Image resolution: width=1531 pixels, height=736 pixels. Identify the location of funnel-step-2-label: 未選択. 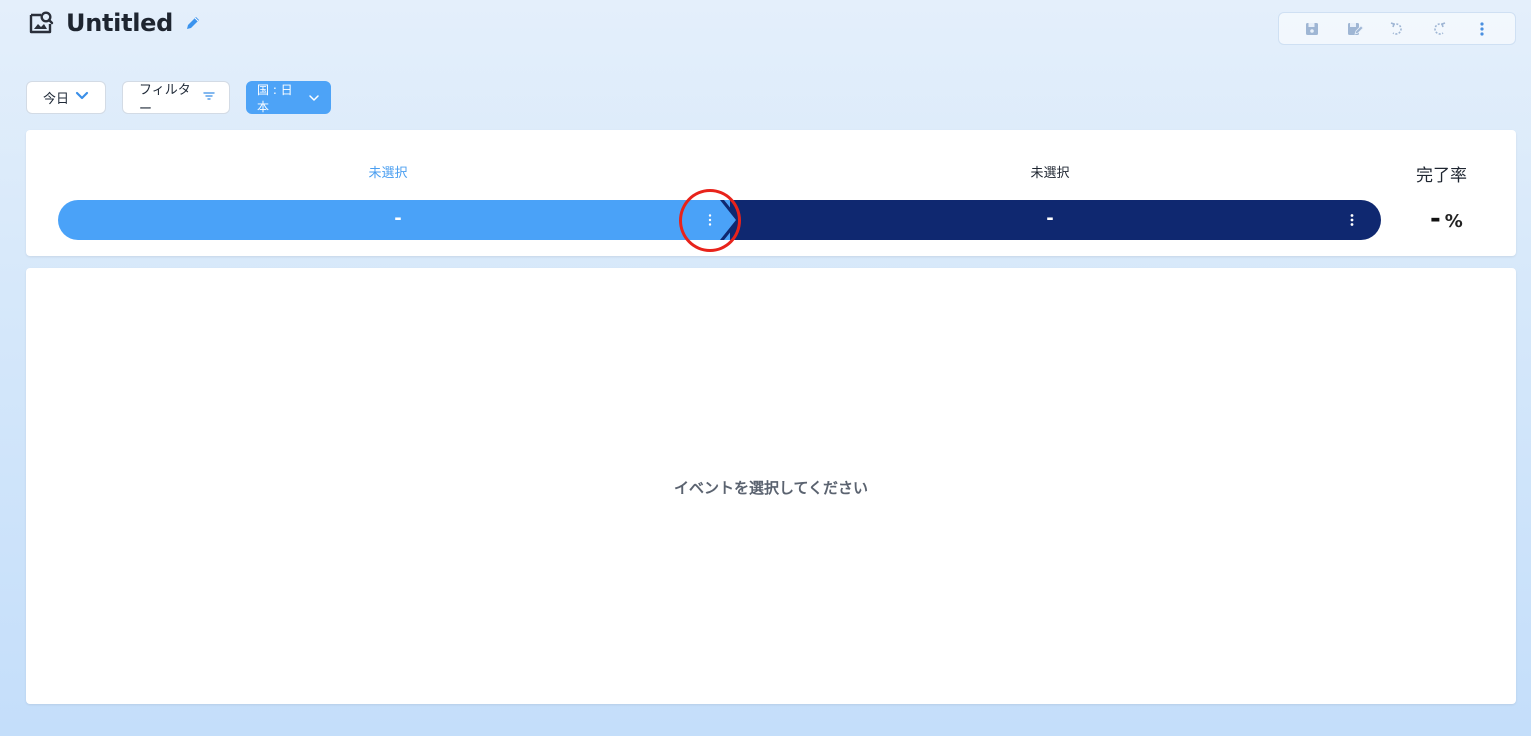
(1049, 171).